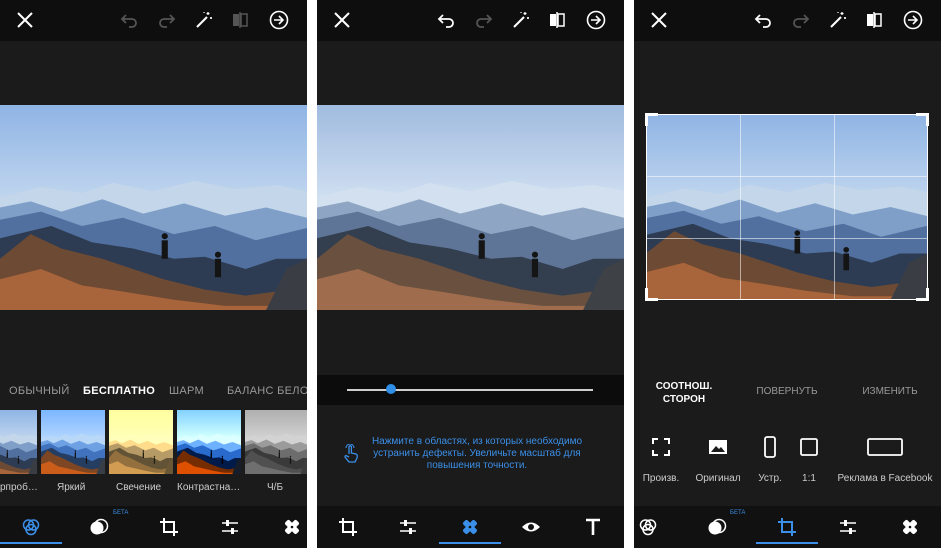 This screenshot has width=941, height=548. Describe the element at coordinates (787, 207) in the screenshot. I see `crop-frame` at that location.